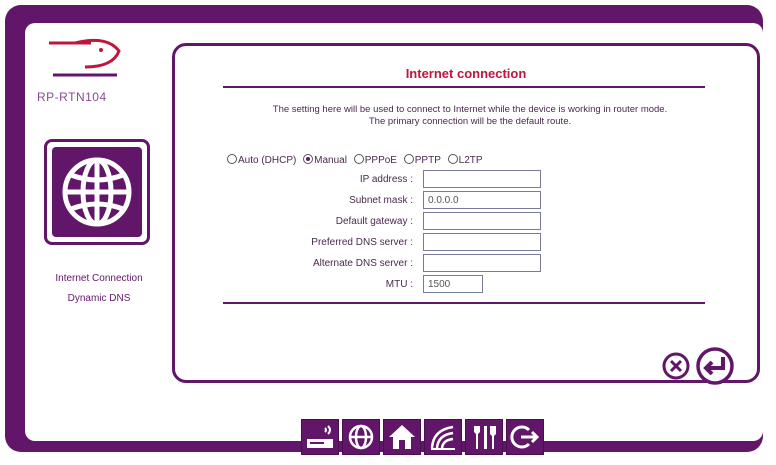  What do you see at coordinates (380, 160) in the screenshot?
I see `radio-label: PPPoE` at bounding box center [380, 160].